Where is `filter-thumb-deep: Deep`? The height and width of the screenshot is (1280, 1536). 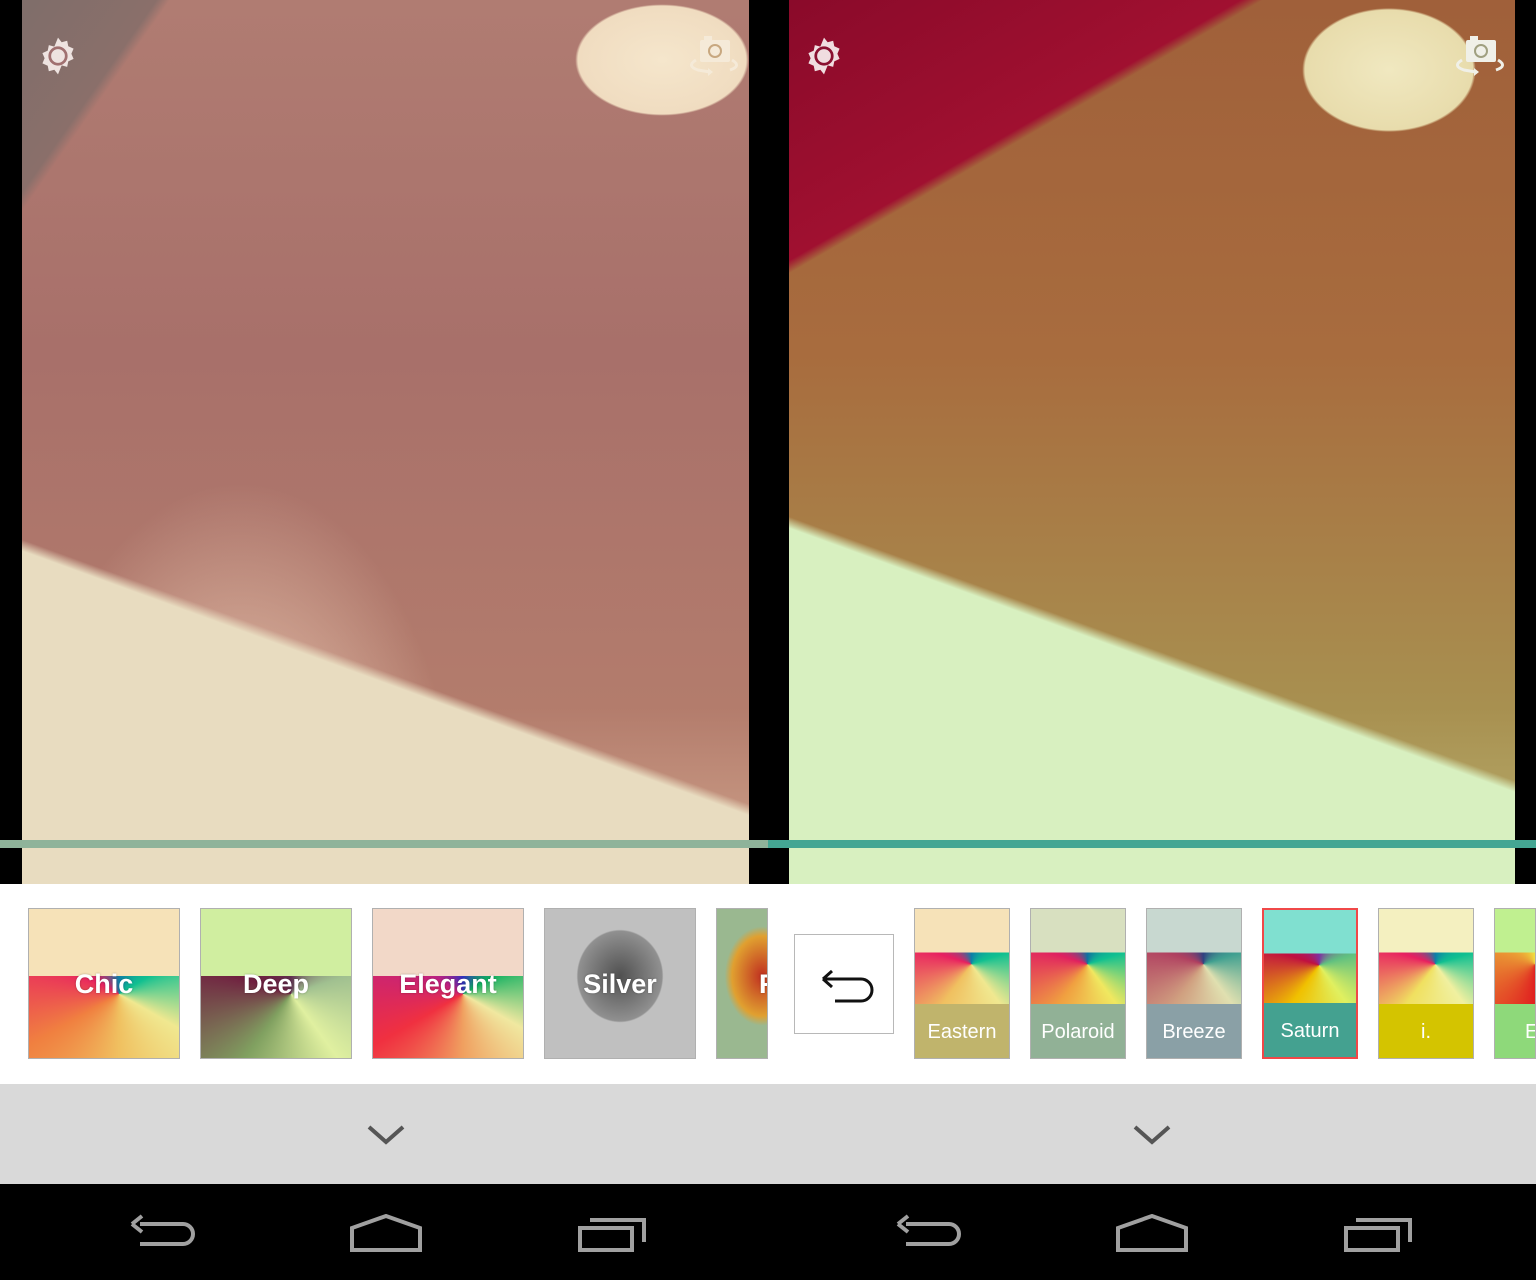
filter-thumb-deep: Deep is located at coordinates (276, 983).